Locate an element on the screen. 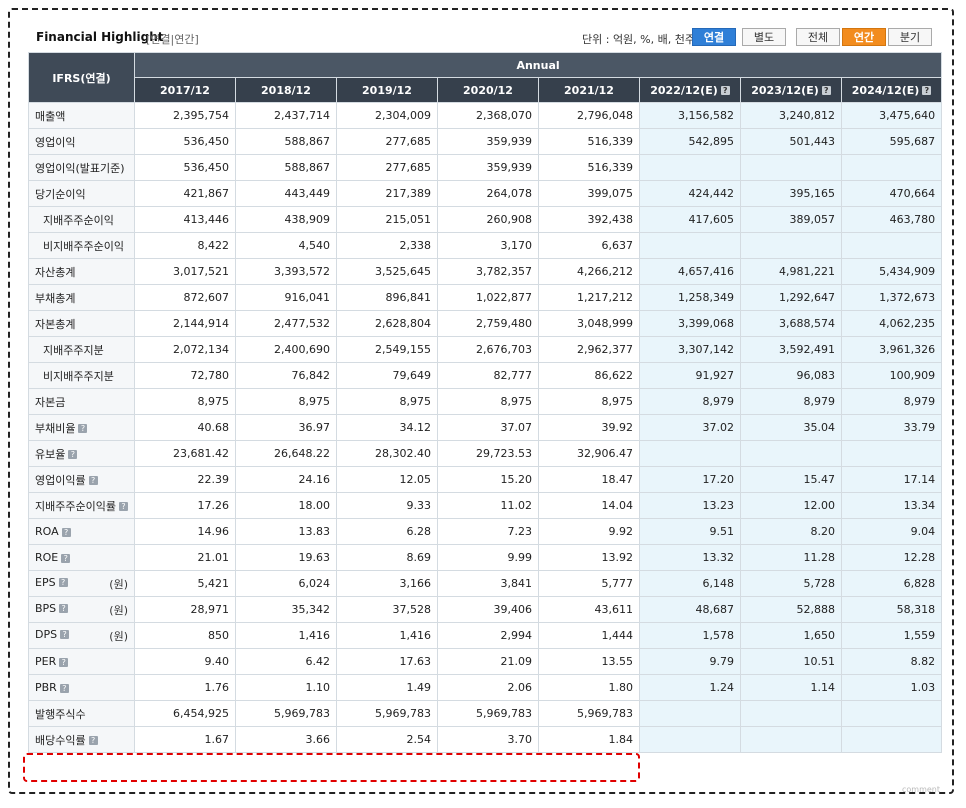  row-label: 자본금 is located at coordinates (50, 402).